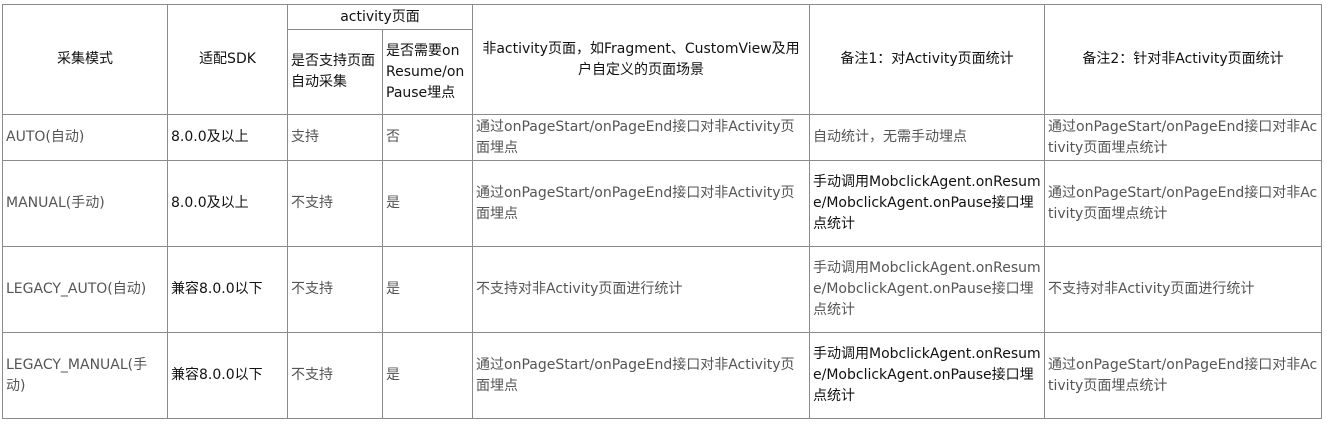 The image size is (1326, 426). What do you see at coordinates (380, 17) in the screenshot?
I see `header-activity-group: activity页面` at bounding box center [380, 17].